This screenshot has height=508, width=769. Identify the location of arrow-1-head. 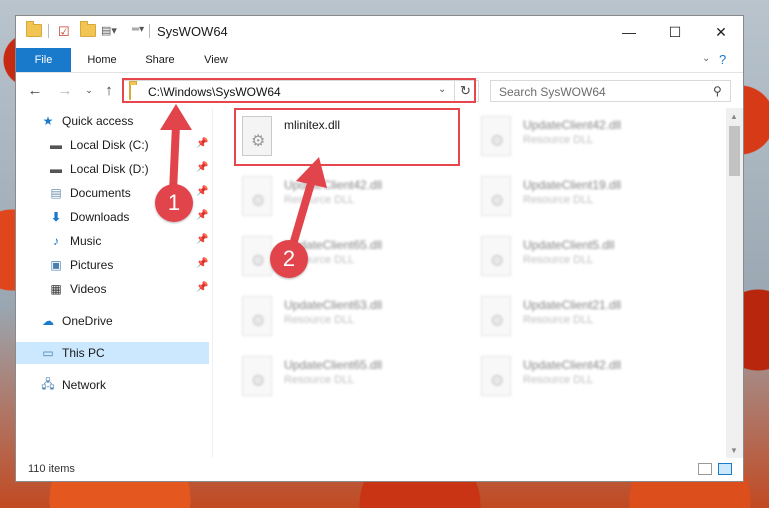
(176, 117).